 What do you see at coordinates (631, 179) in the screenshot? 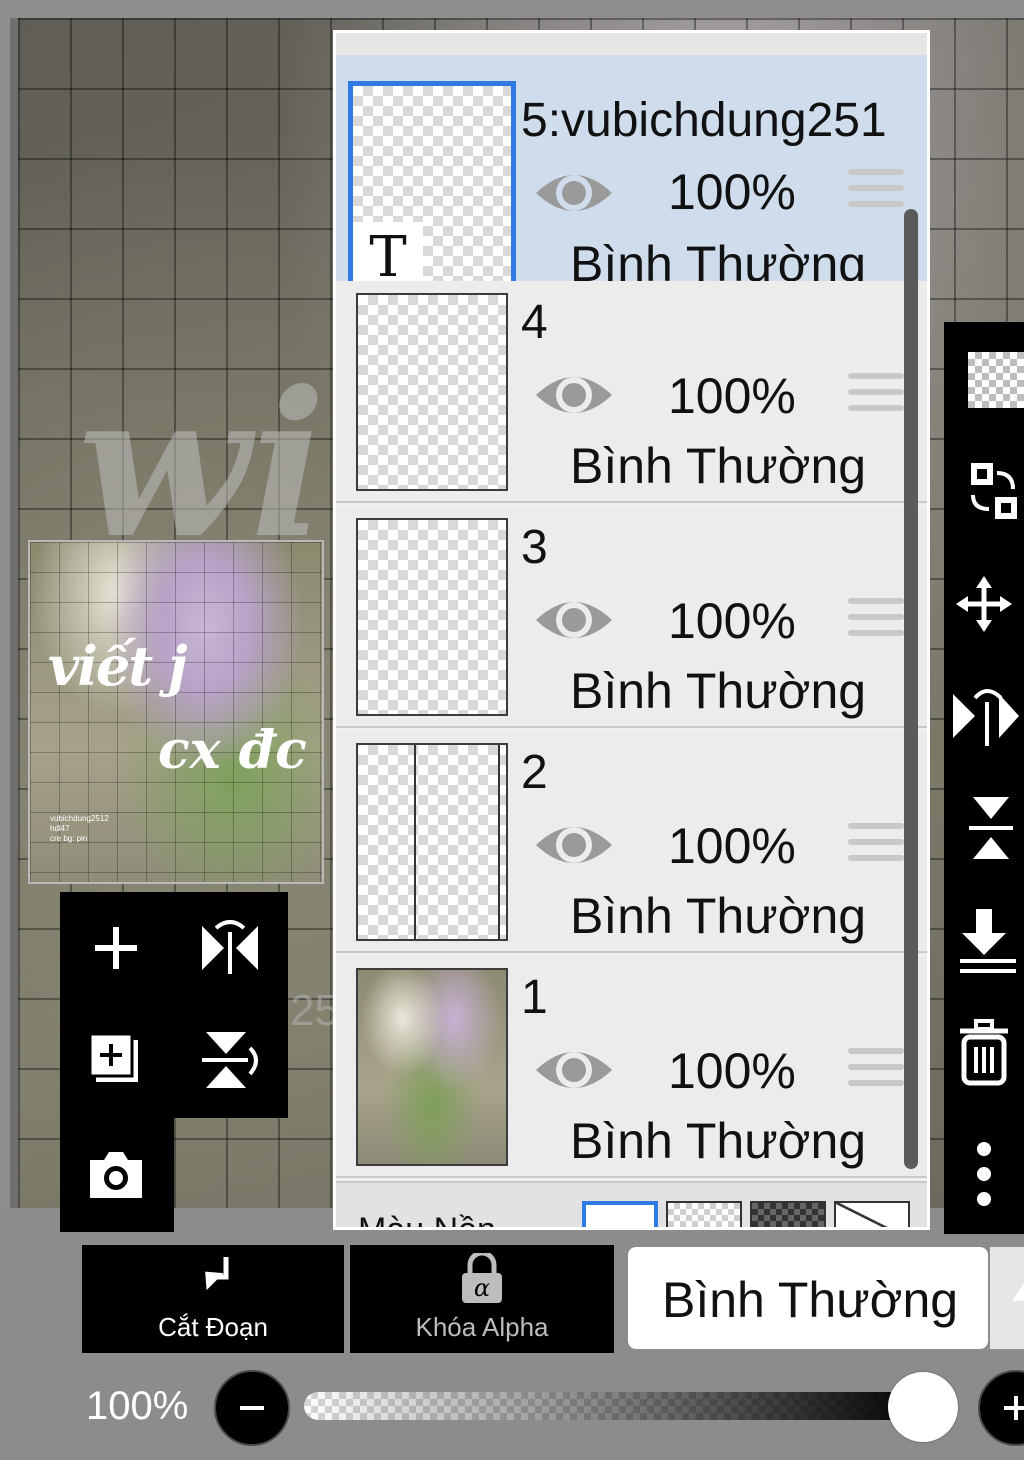
I see `layer-row: T 5:vubichdung251 100% Bình Thường` at bounding box center [631, 179].